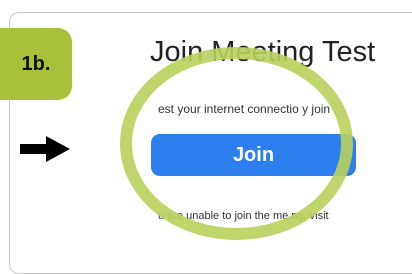  What do you see at coordinates (263, 52) in the screenshot?
I see `page-title: Join Meeting Test` at bounding box center [263, 52].